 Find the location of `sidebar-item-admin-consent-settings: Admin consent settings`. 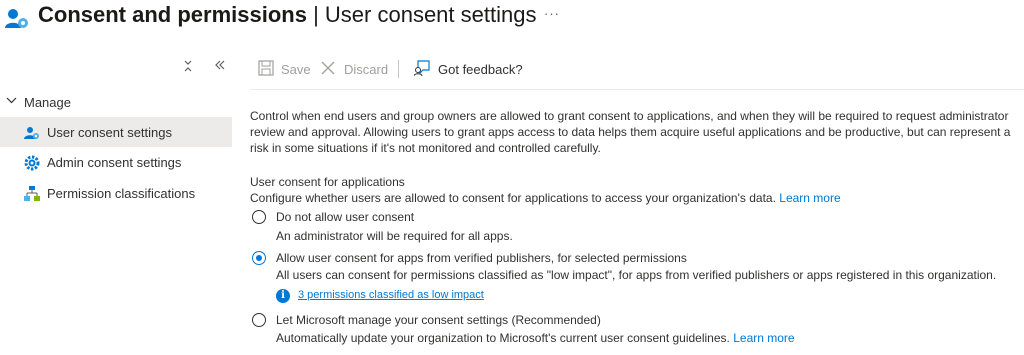

sidebar-item-admin-consent-settings: Admin consent settings is located at coordinates (116, 162).